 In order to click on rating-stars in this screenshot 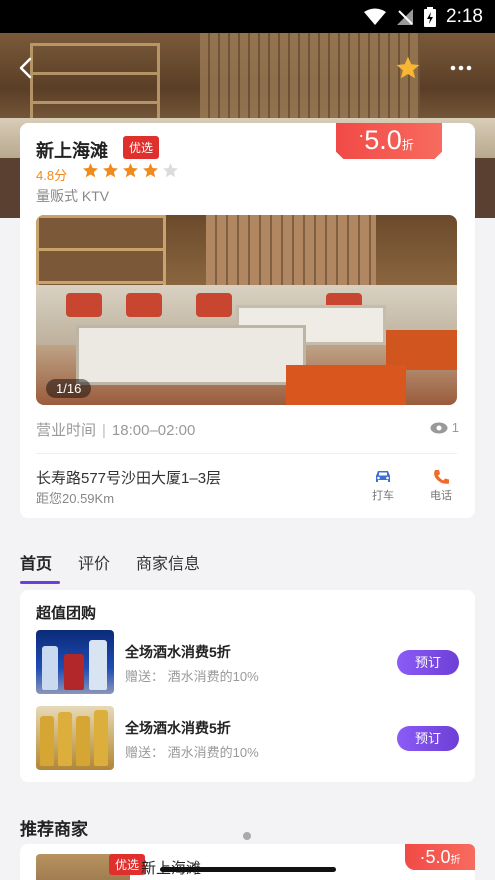, I will do `click(130, 170)`.